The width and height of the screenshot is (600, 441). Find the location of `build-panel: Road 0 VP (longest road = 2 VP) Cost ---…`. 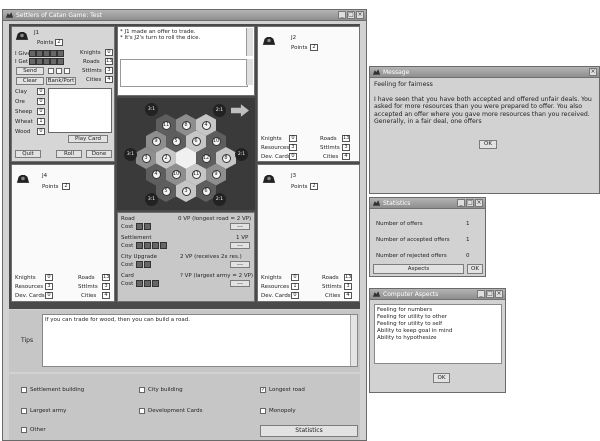

build-panel: Road 0 VP (longest road = 2 VP) Cost ---… is located at coordinates (186, 257).